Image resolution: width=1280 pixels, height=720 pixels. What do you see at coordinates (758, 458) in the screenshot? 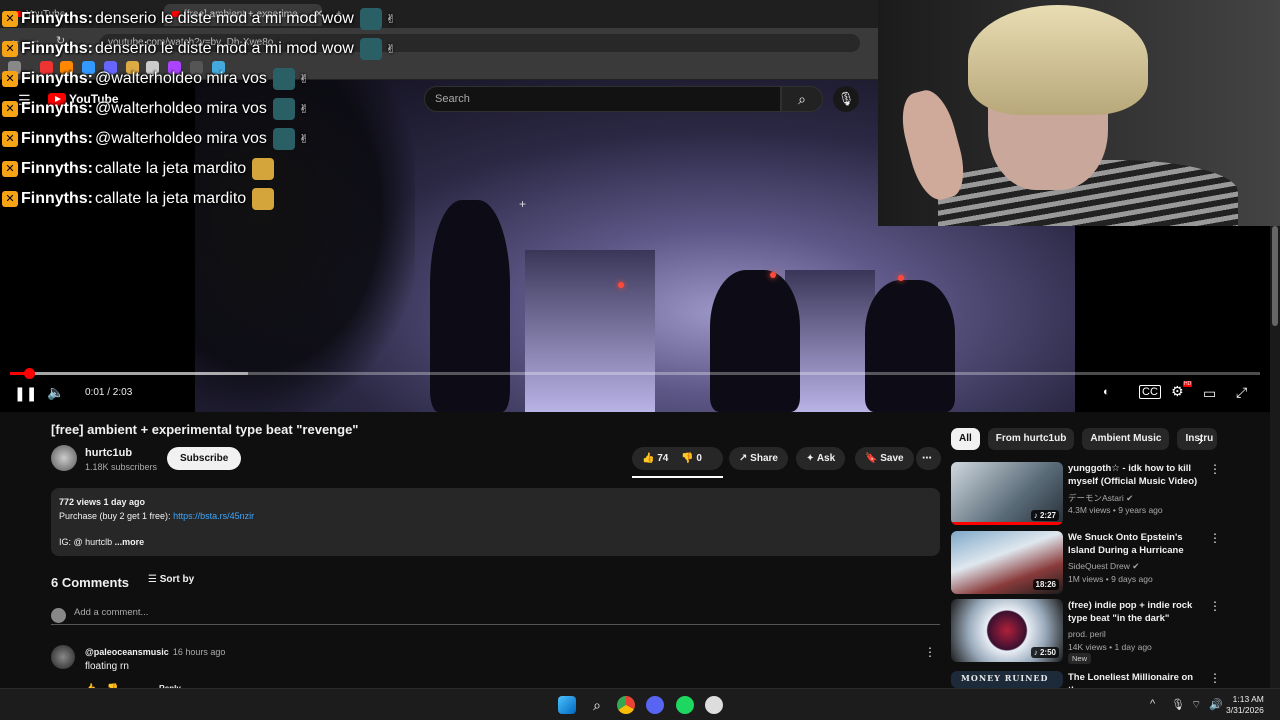
I see `share-button: ↗ Share` at bounding box center [758, 458].